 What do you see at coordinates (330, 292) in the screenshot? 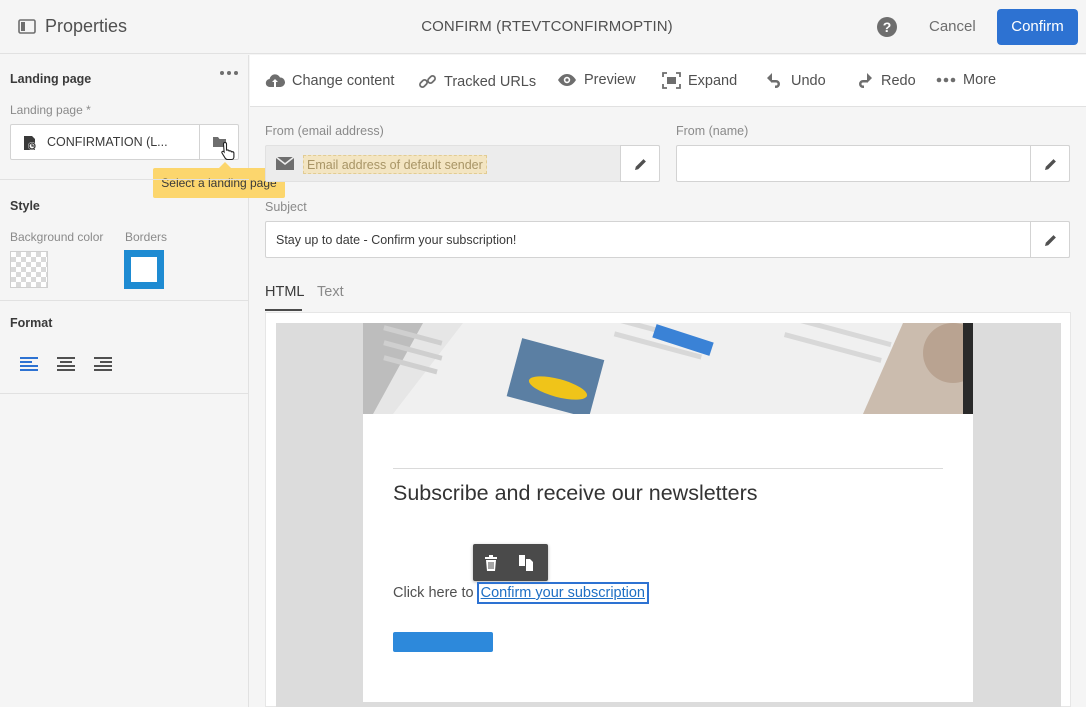
I see `tab-text: Text` at bounding box center [330, 292].